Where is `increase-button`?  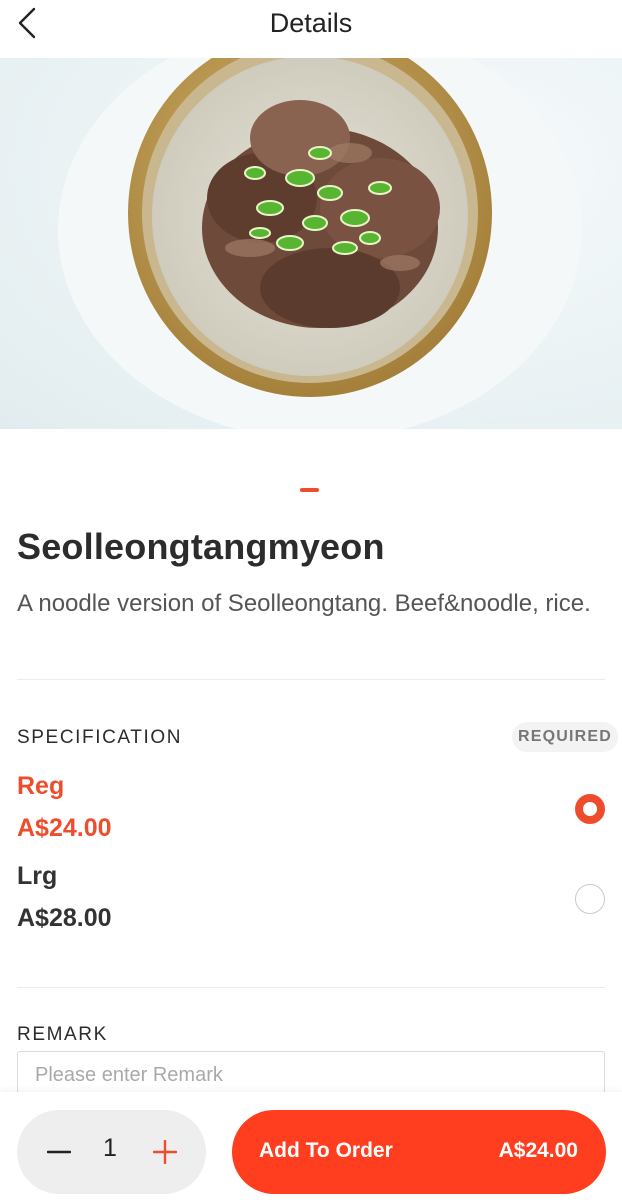 increase-button is located at coordinates (165, 1152).